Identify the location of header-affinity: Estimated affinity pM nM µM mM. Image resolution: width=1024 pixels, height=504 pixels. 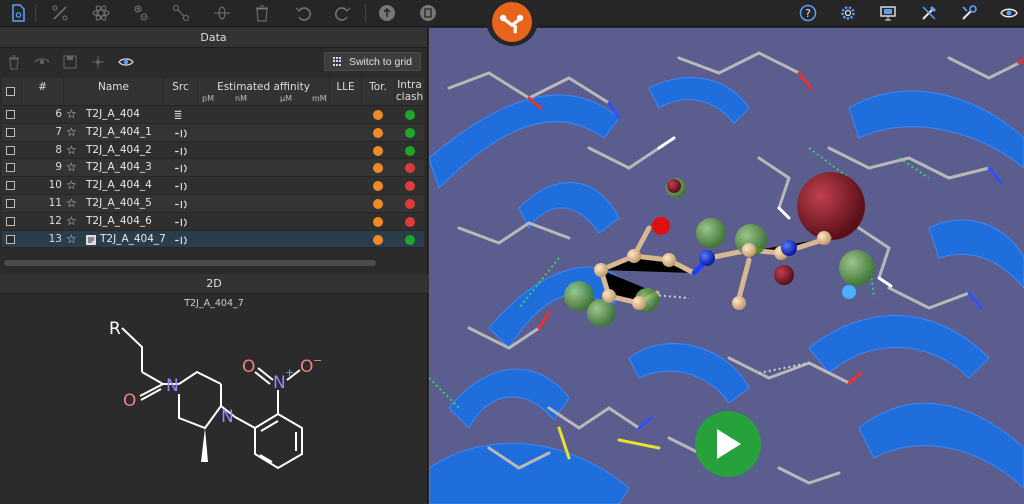
(264, 92).